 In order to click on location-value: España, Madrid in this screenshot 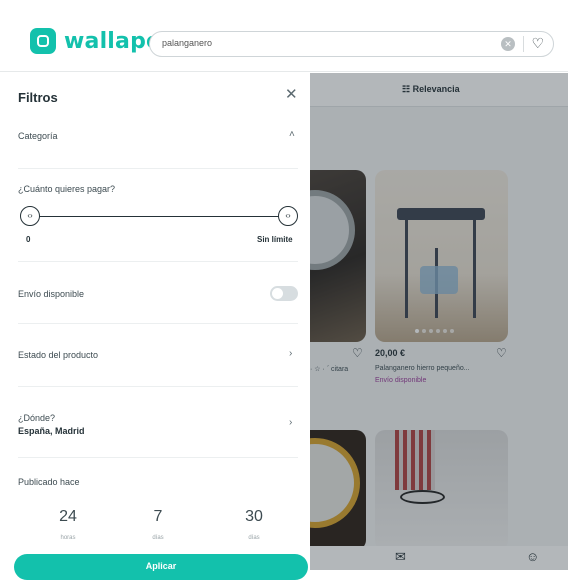, I will do `click(51, 431)`.